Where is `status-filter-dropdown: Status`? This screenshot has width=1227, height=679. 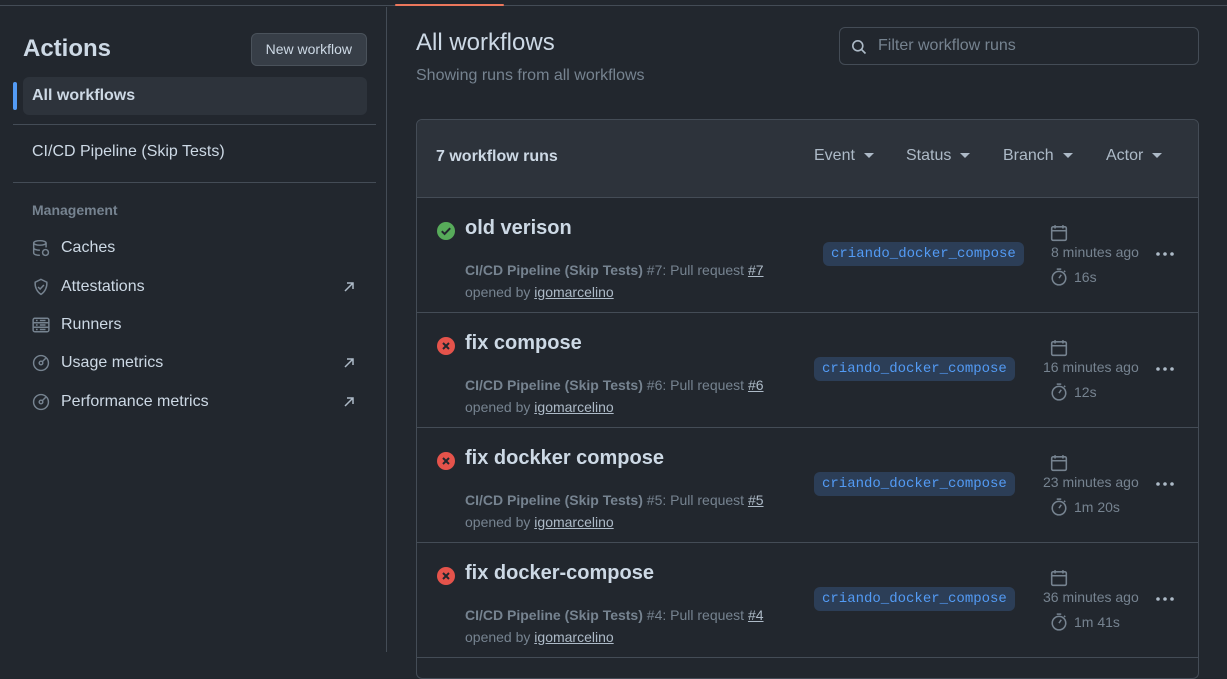 status-filter-dropdown: Status is located at coordinates (938, 156).